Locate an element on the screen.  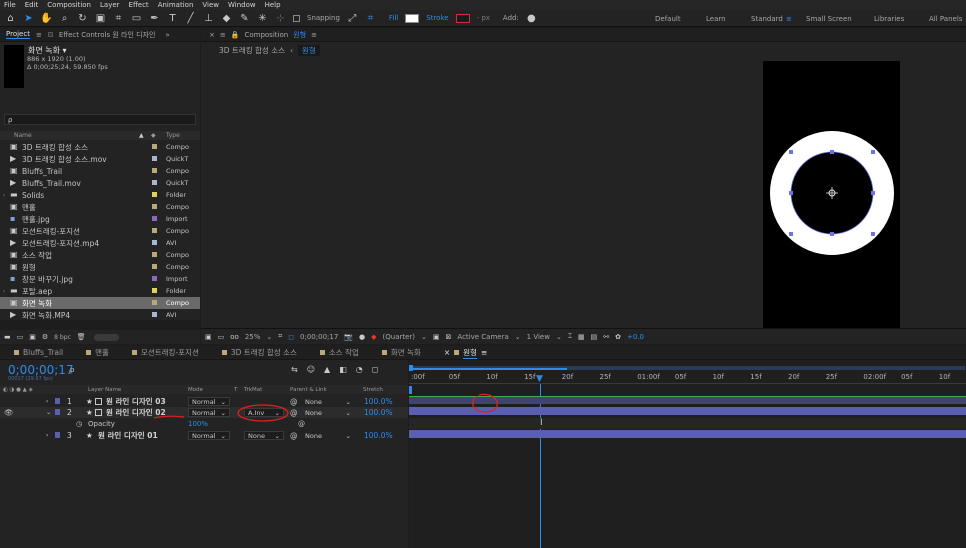
workspace-all-panels: All Panels is located at coordinates (945, 19).